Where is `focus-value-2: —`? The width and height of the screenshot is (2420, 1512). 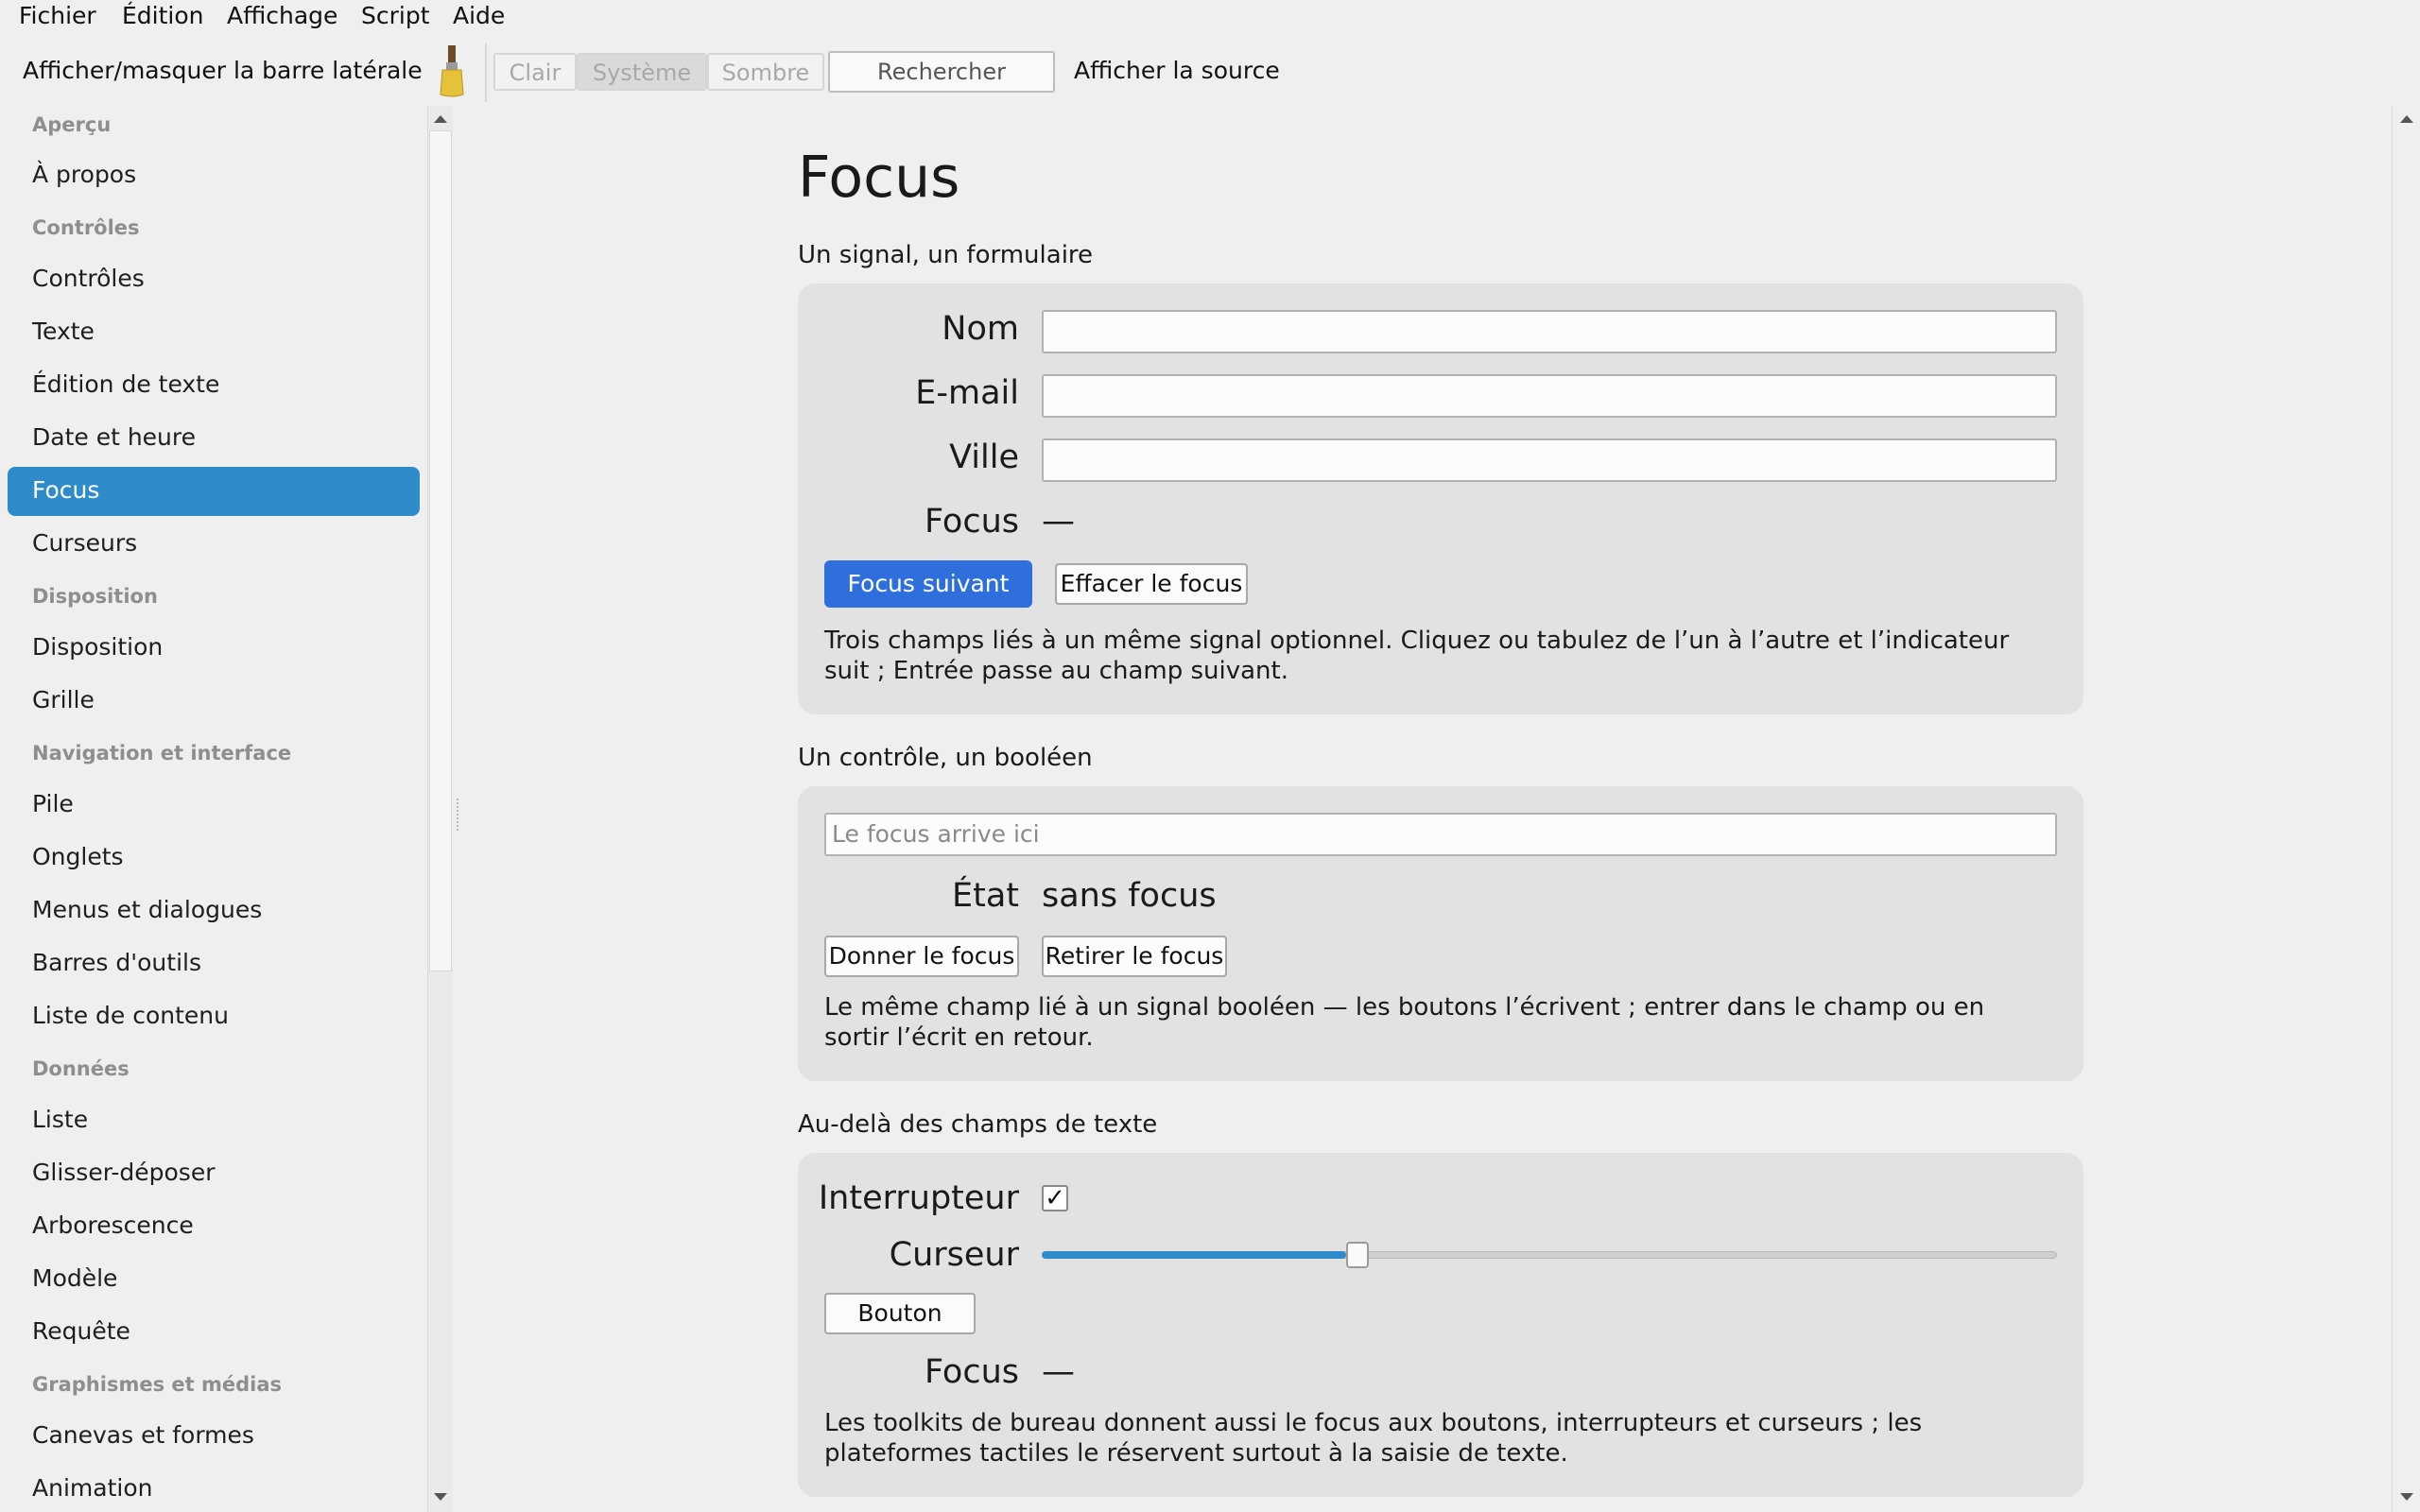 focus-value-2: — is located at coordinates (1058, 1372).